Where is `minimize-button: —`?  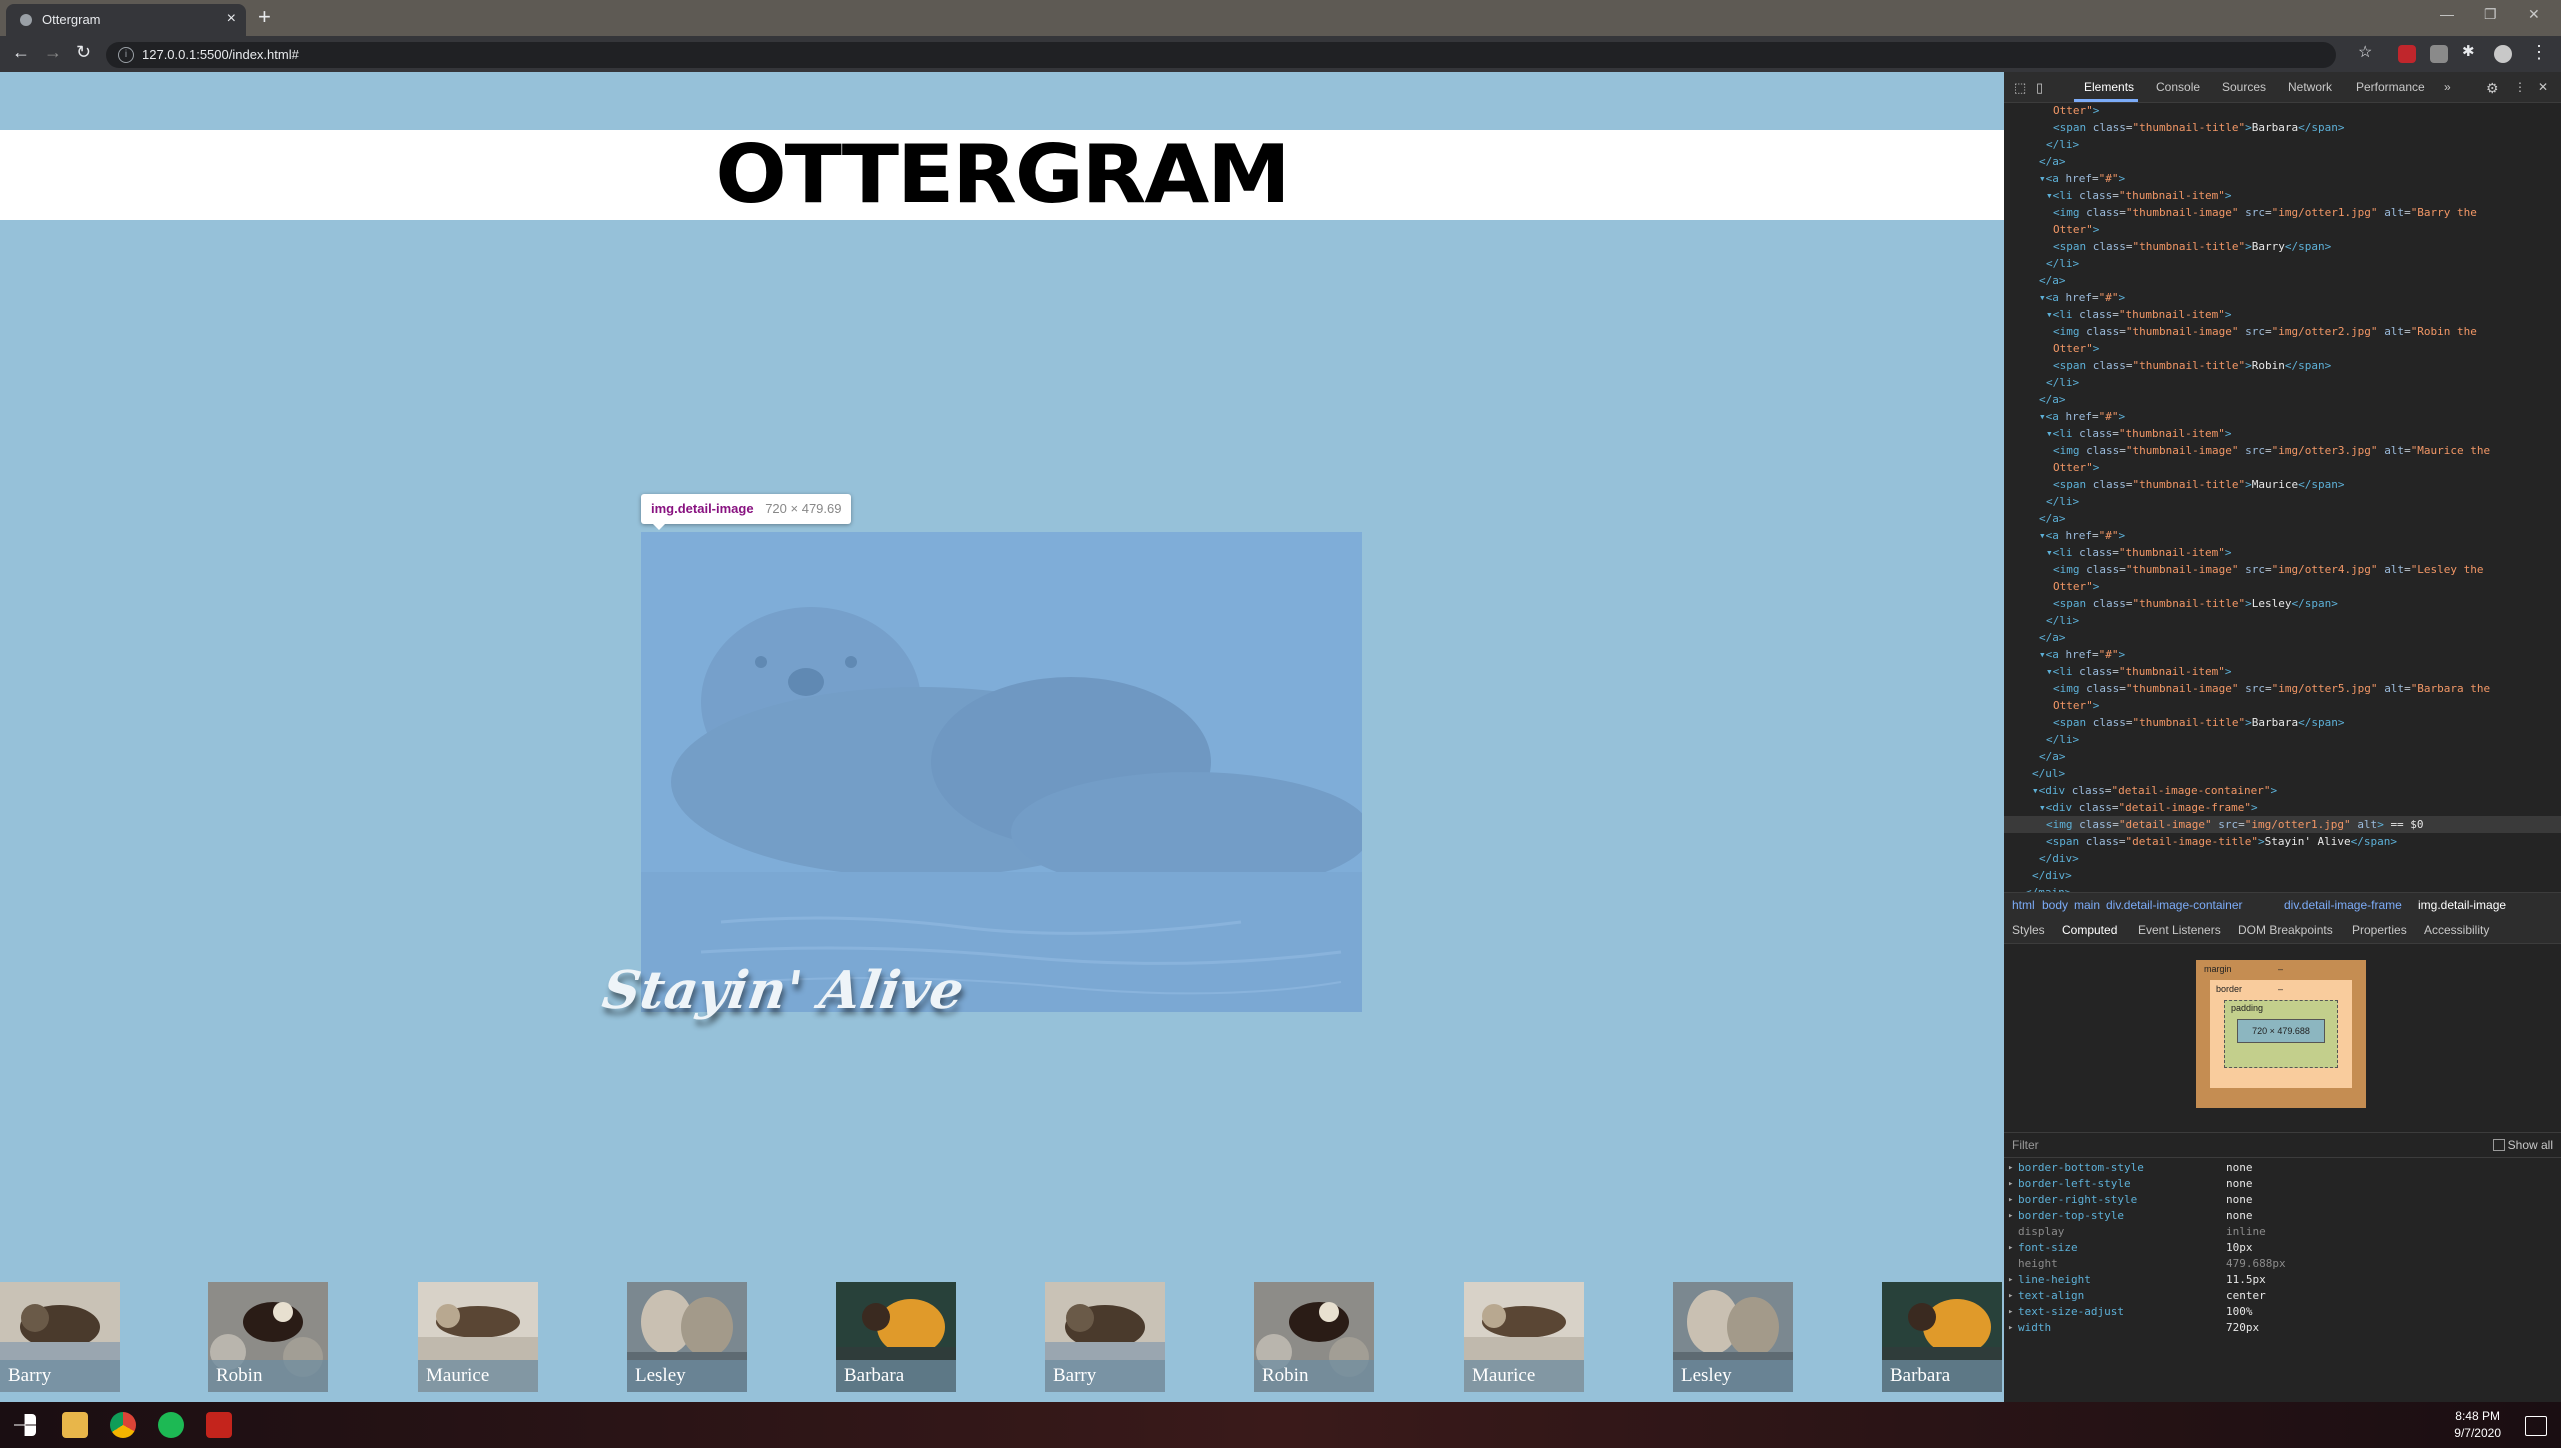 minimize-button: — is located at coordinates (2447, 14).